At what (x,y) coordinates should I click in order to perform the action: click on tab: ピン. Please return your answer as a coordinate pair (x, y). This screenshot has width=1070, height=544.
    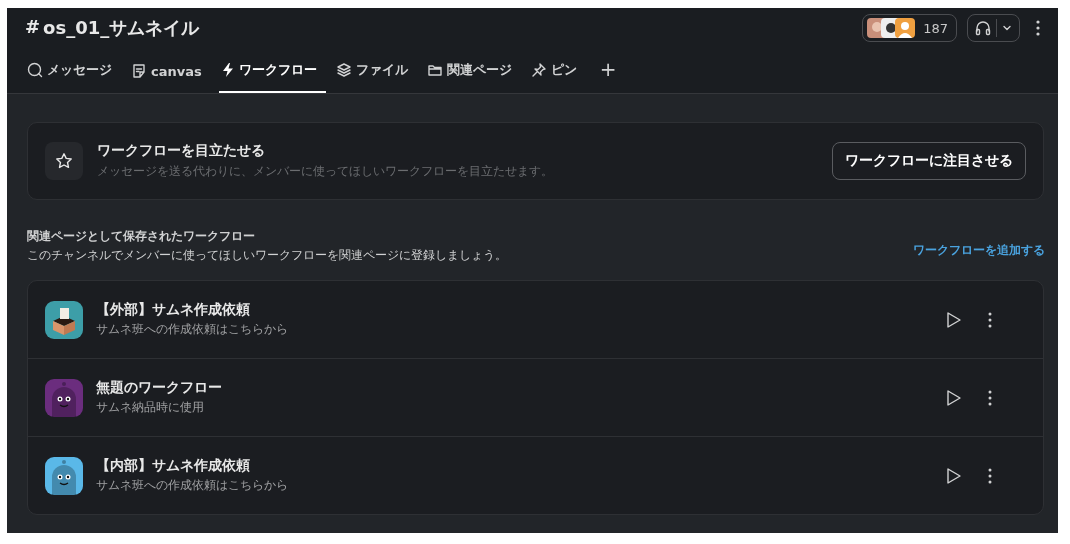
    Looking at the image, I should click on (557, 77).